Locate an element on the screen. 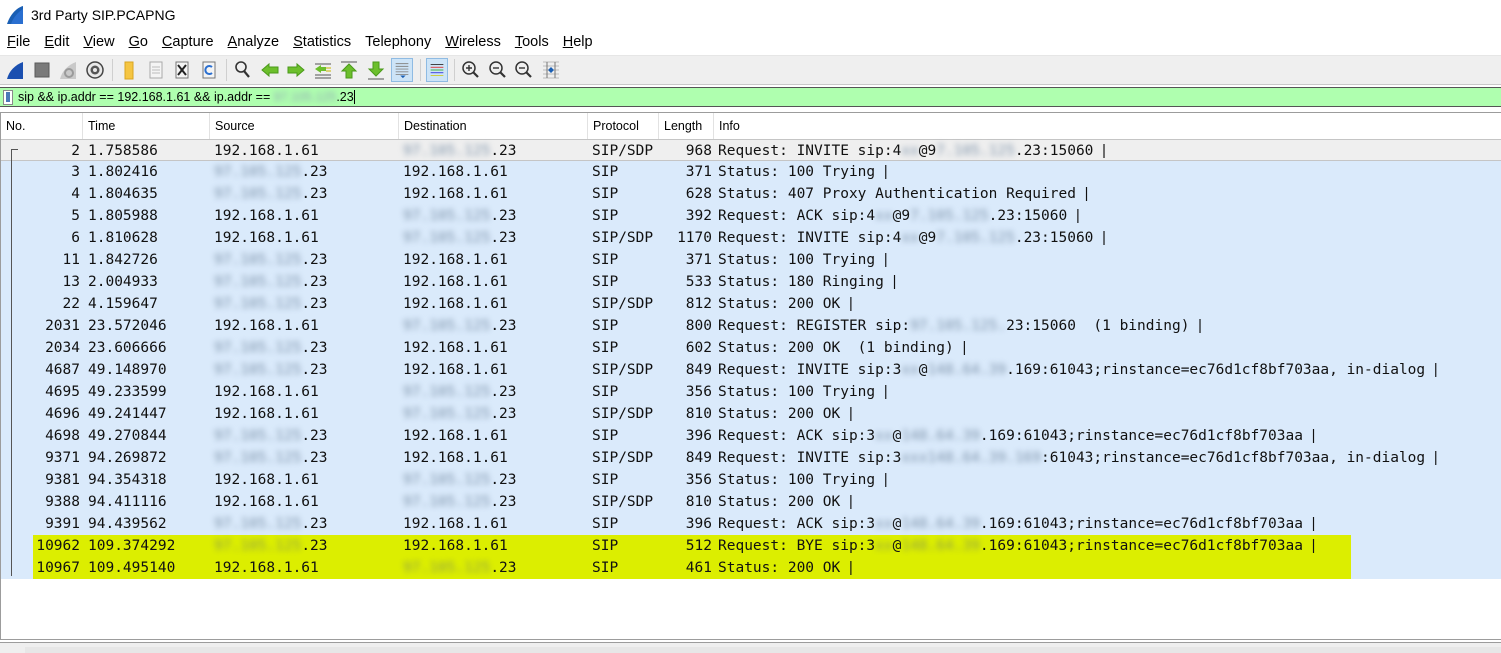 The image size is (1501, 653). resize-columns-icon is located at coordinates (550, 70).